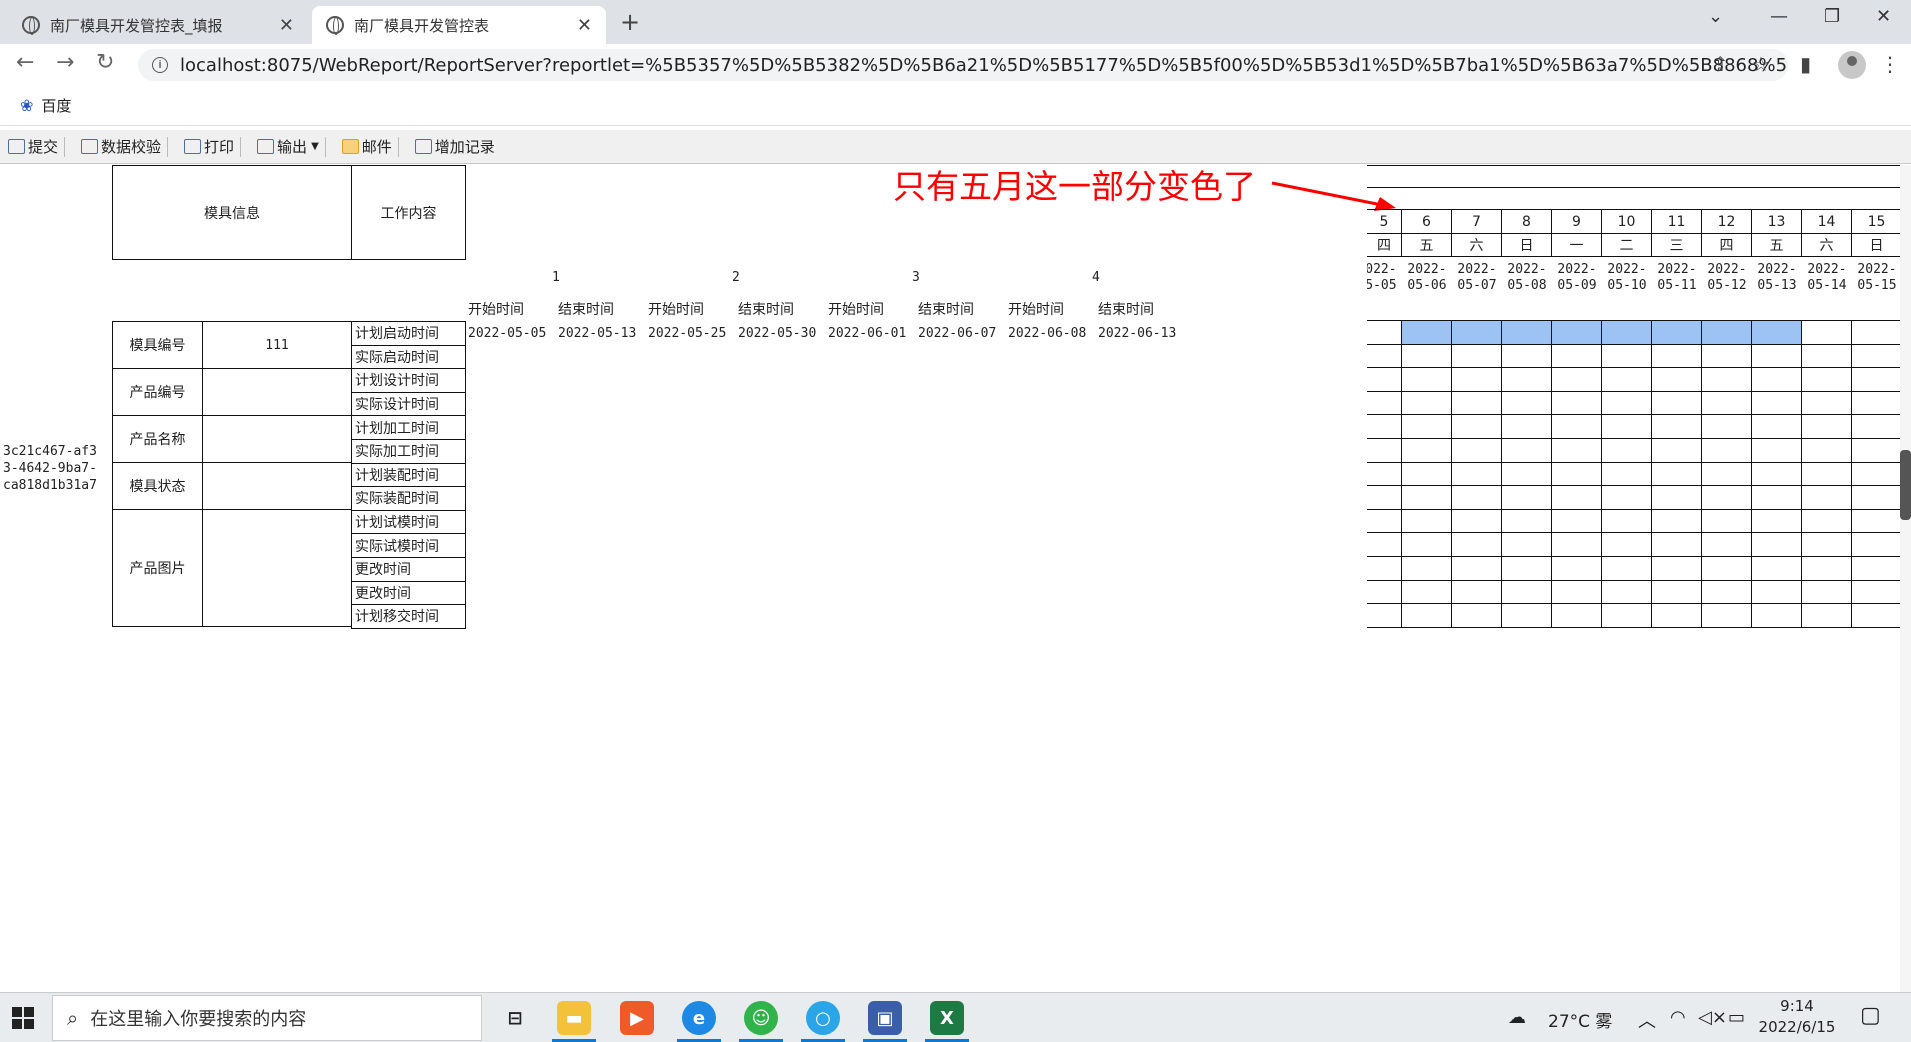 The image size is (1911, 1042). What do you see at coordinates (761, 1018) in the screenshot?
I see `wechat-icon: ☺` at bounding box center [761, 1018].